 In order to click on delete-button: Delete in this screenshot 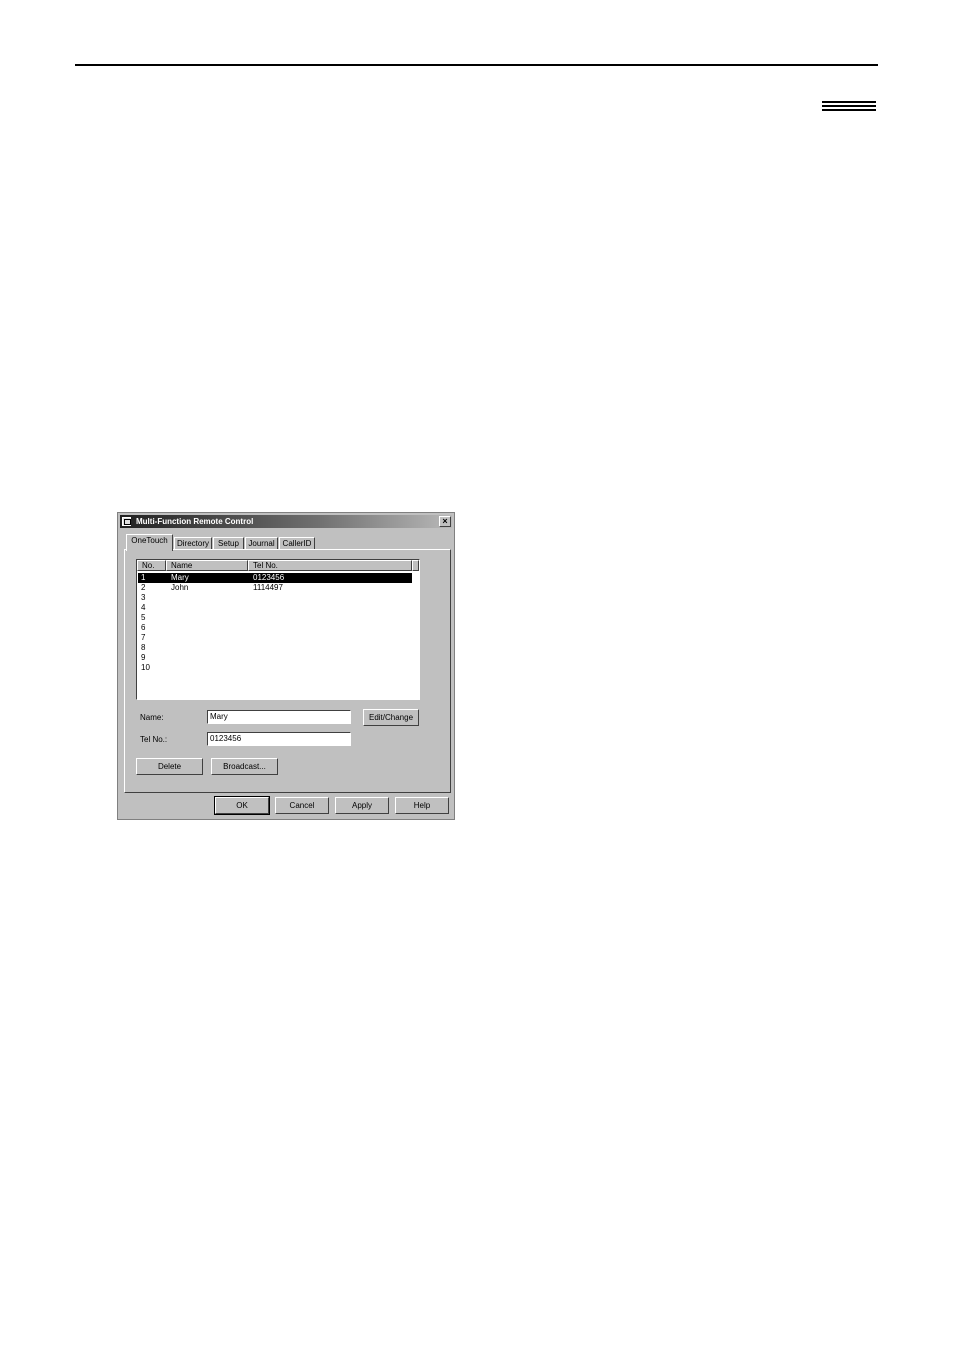, I will do `click(169, 766)`.